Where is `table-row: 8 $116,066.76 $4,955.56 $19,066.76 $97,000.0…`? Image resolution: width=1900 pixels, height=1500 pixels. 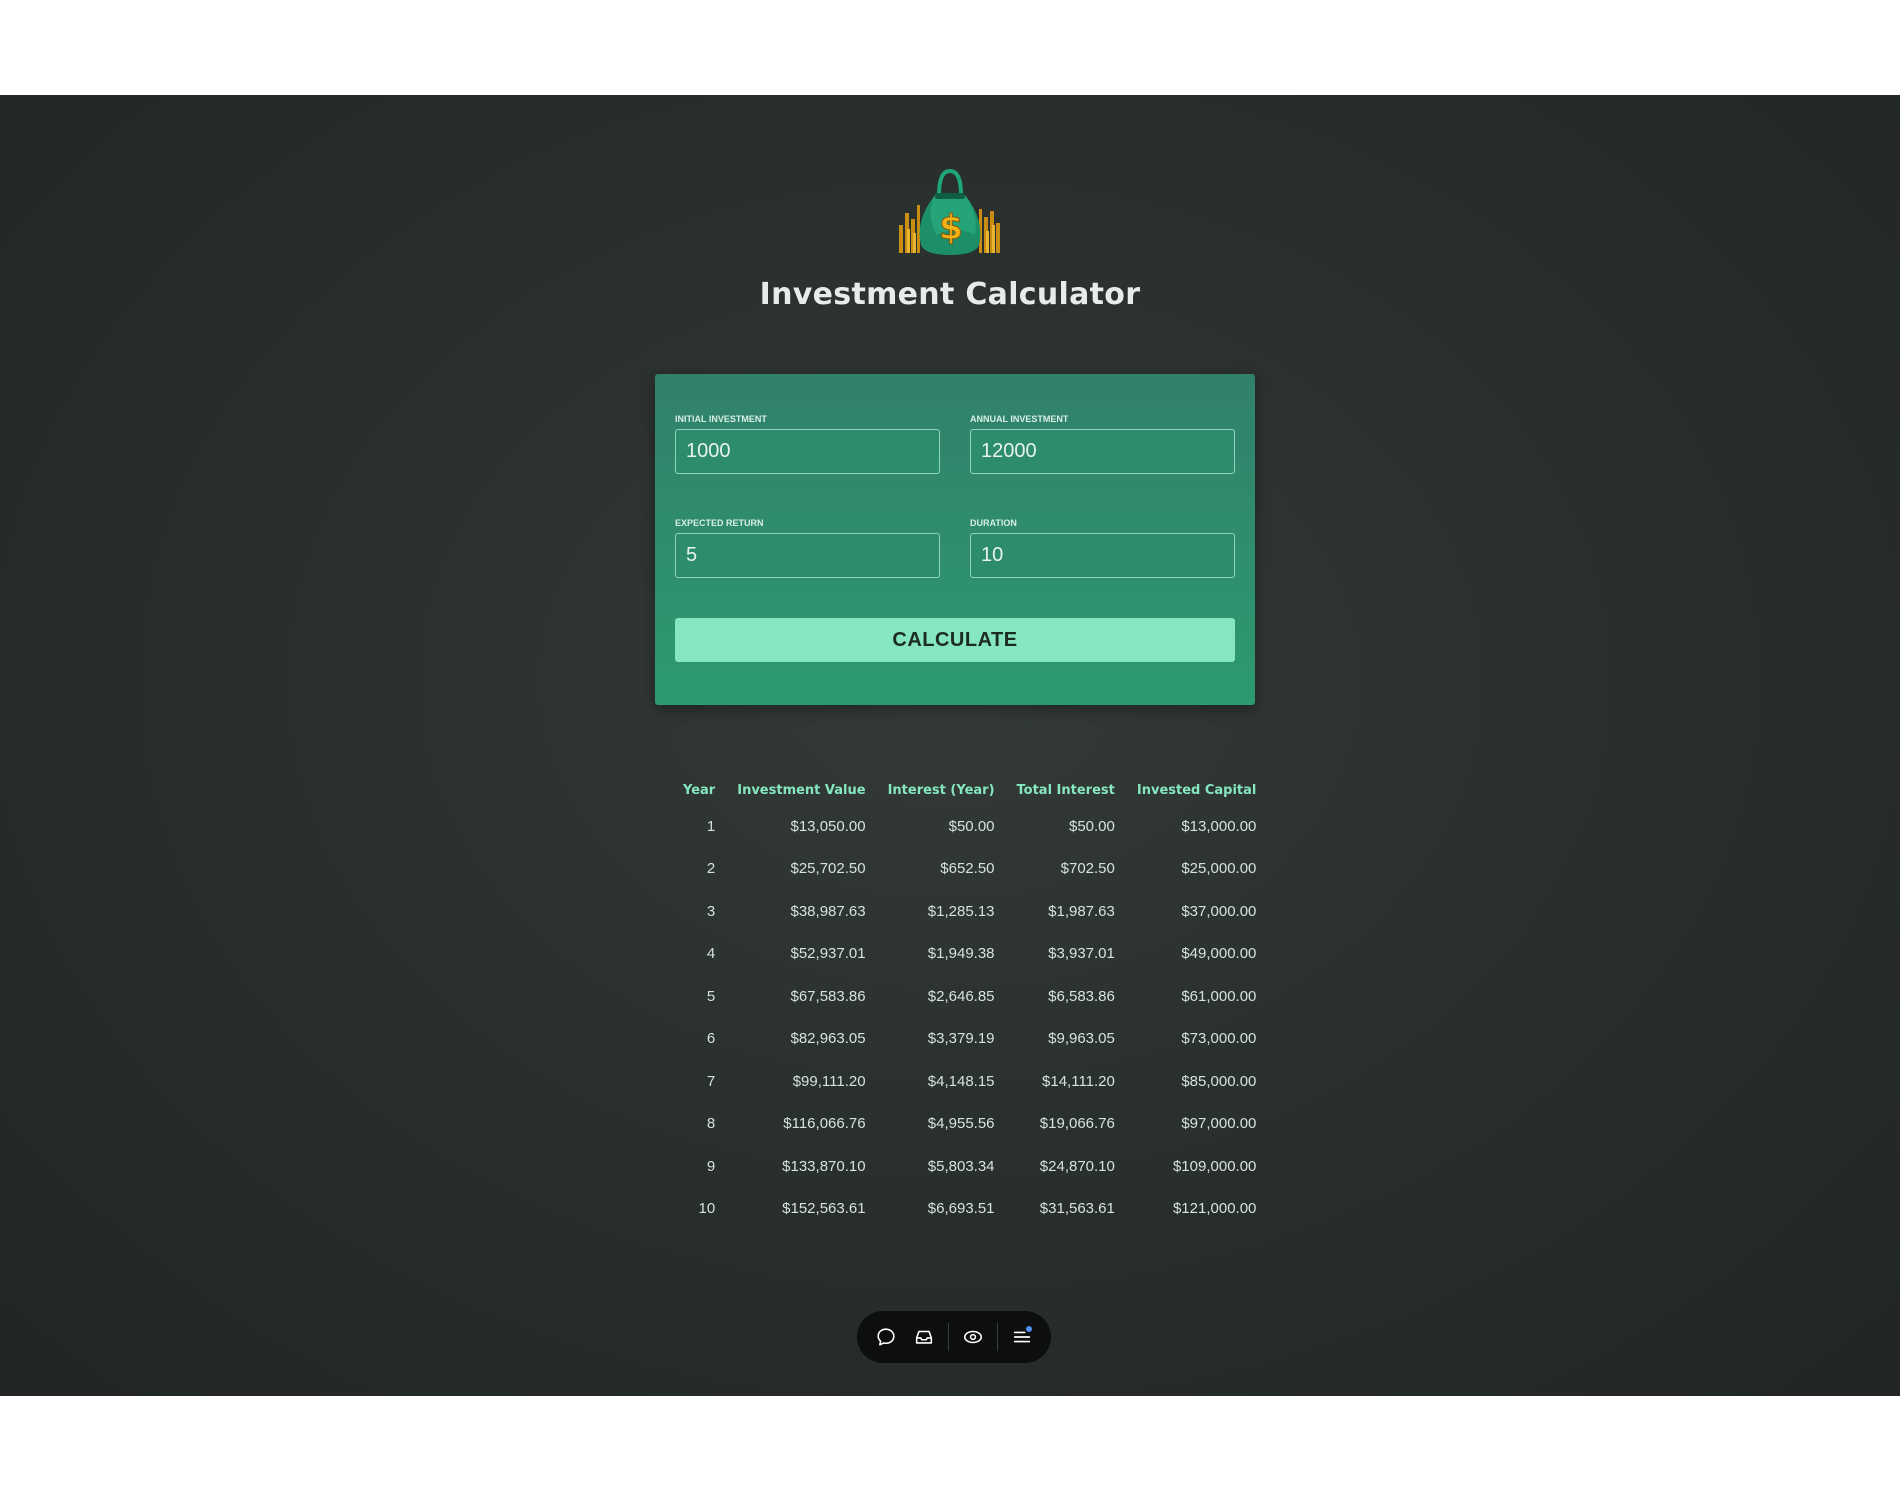
table-row: 8 $116,066.76 $4,955.56 $19,066.76 $97,000.0… is located at coordinates (969, 1124).